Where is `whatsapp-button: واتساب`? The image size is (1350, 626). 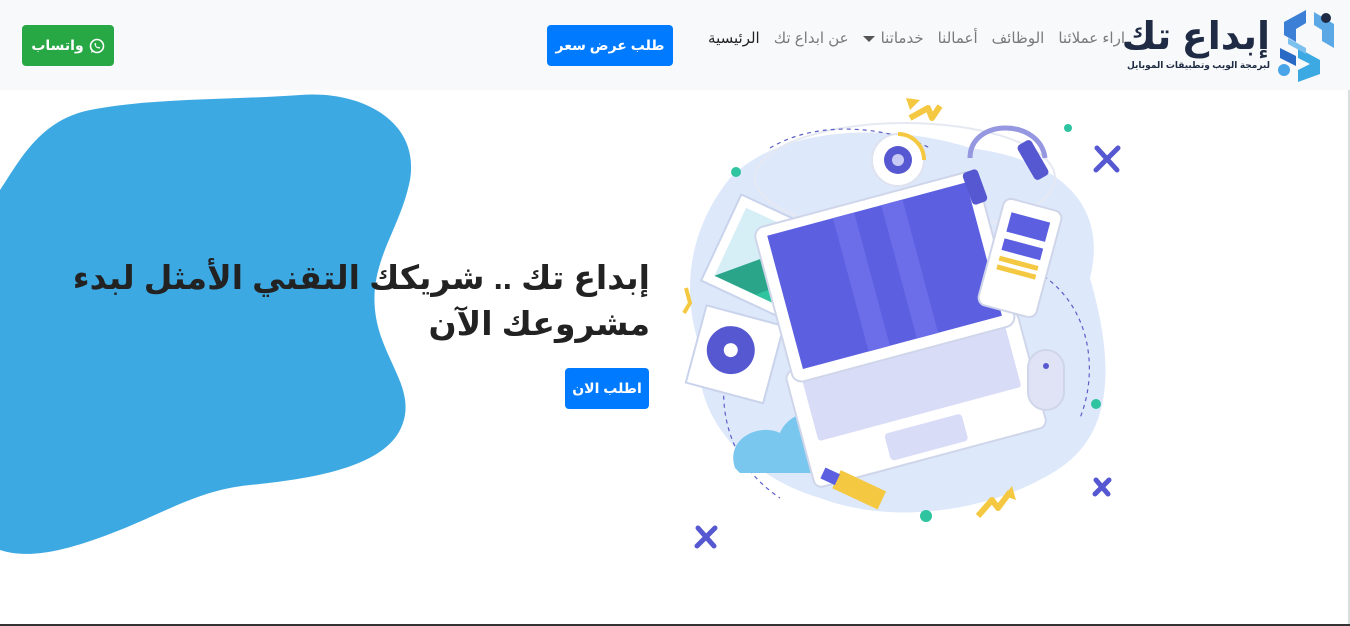 whatsapp-button: واتساب is located at coordinates (68, 45).